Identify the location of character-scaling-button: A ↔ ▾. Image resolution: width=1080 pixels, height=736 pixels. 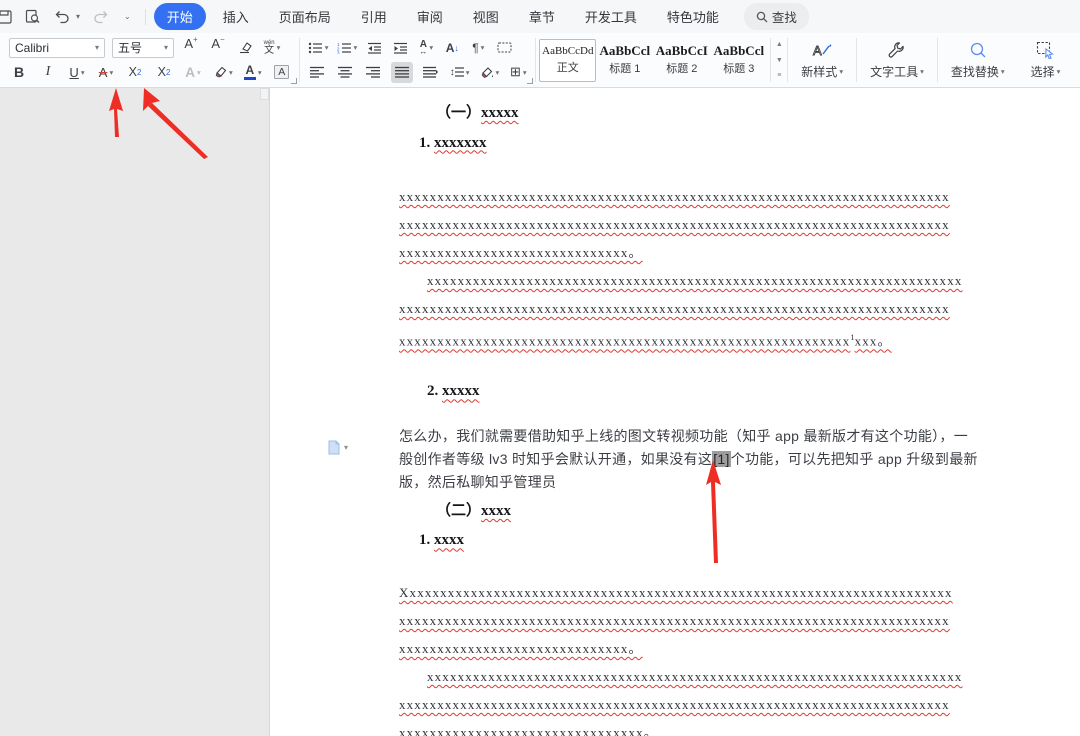
(426, 47).